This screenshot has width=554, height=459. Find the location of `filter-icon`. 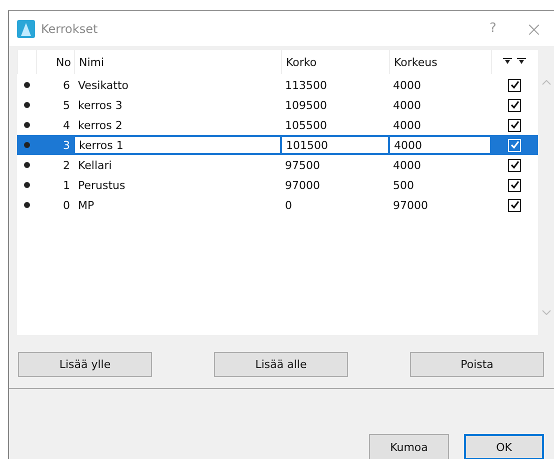

filter-icon is located at coordinates (515, 62).